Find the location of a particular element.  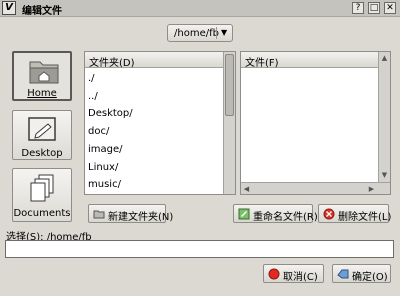

file-header-label: 文件(F) is located at coordinates (262, 63).